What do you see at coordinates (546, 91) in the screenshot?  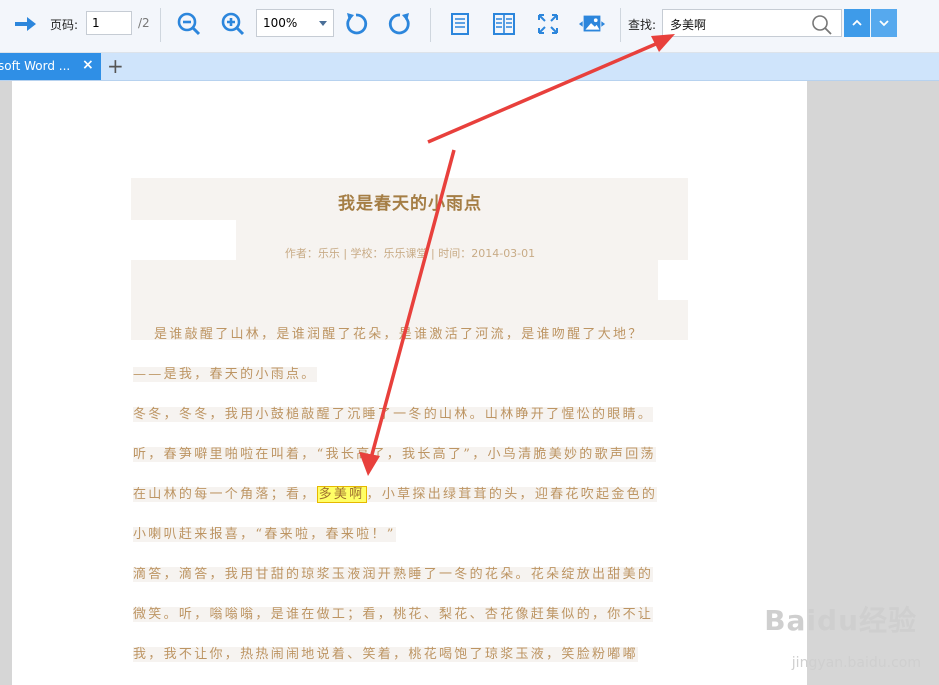 I see `arrow-to-search` at bounding box center [546, 91].